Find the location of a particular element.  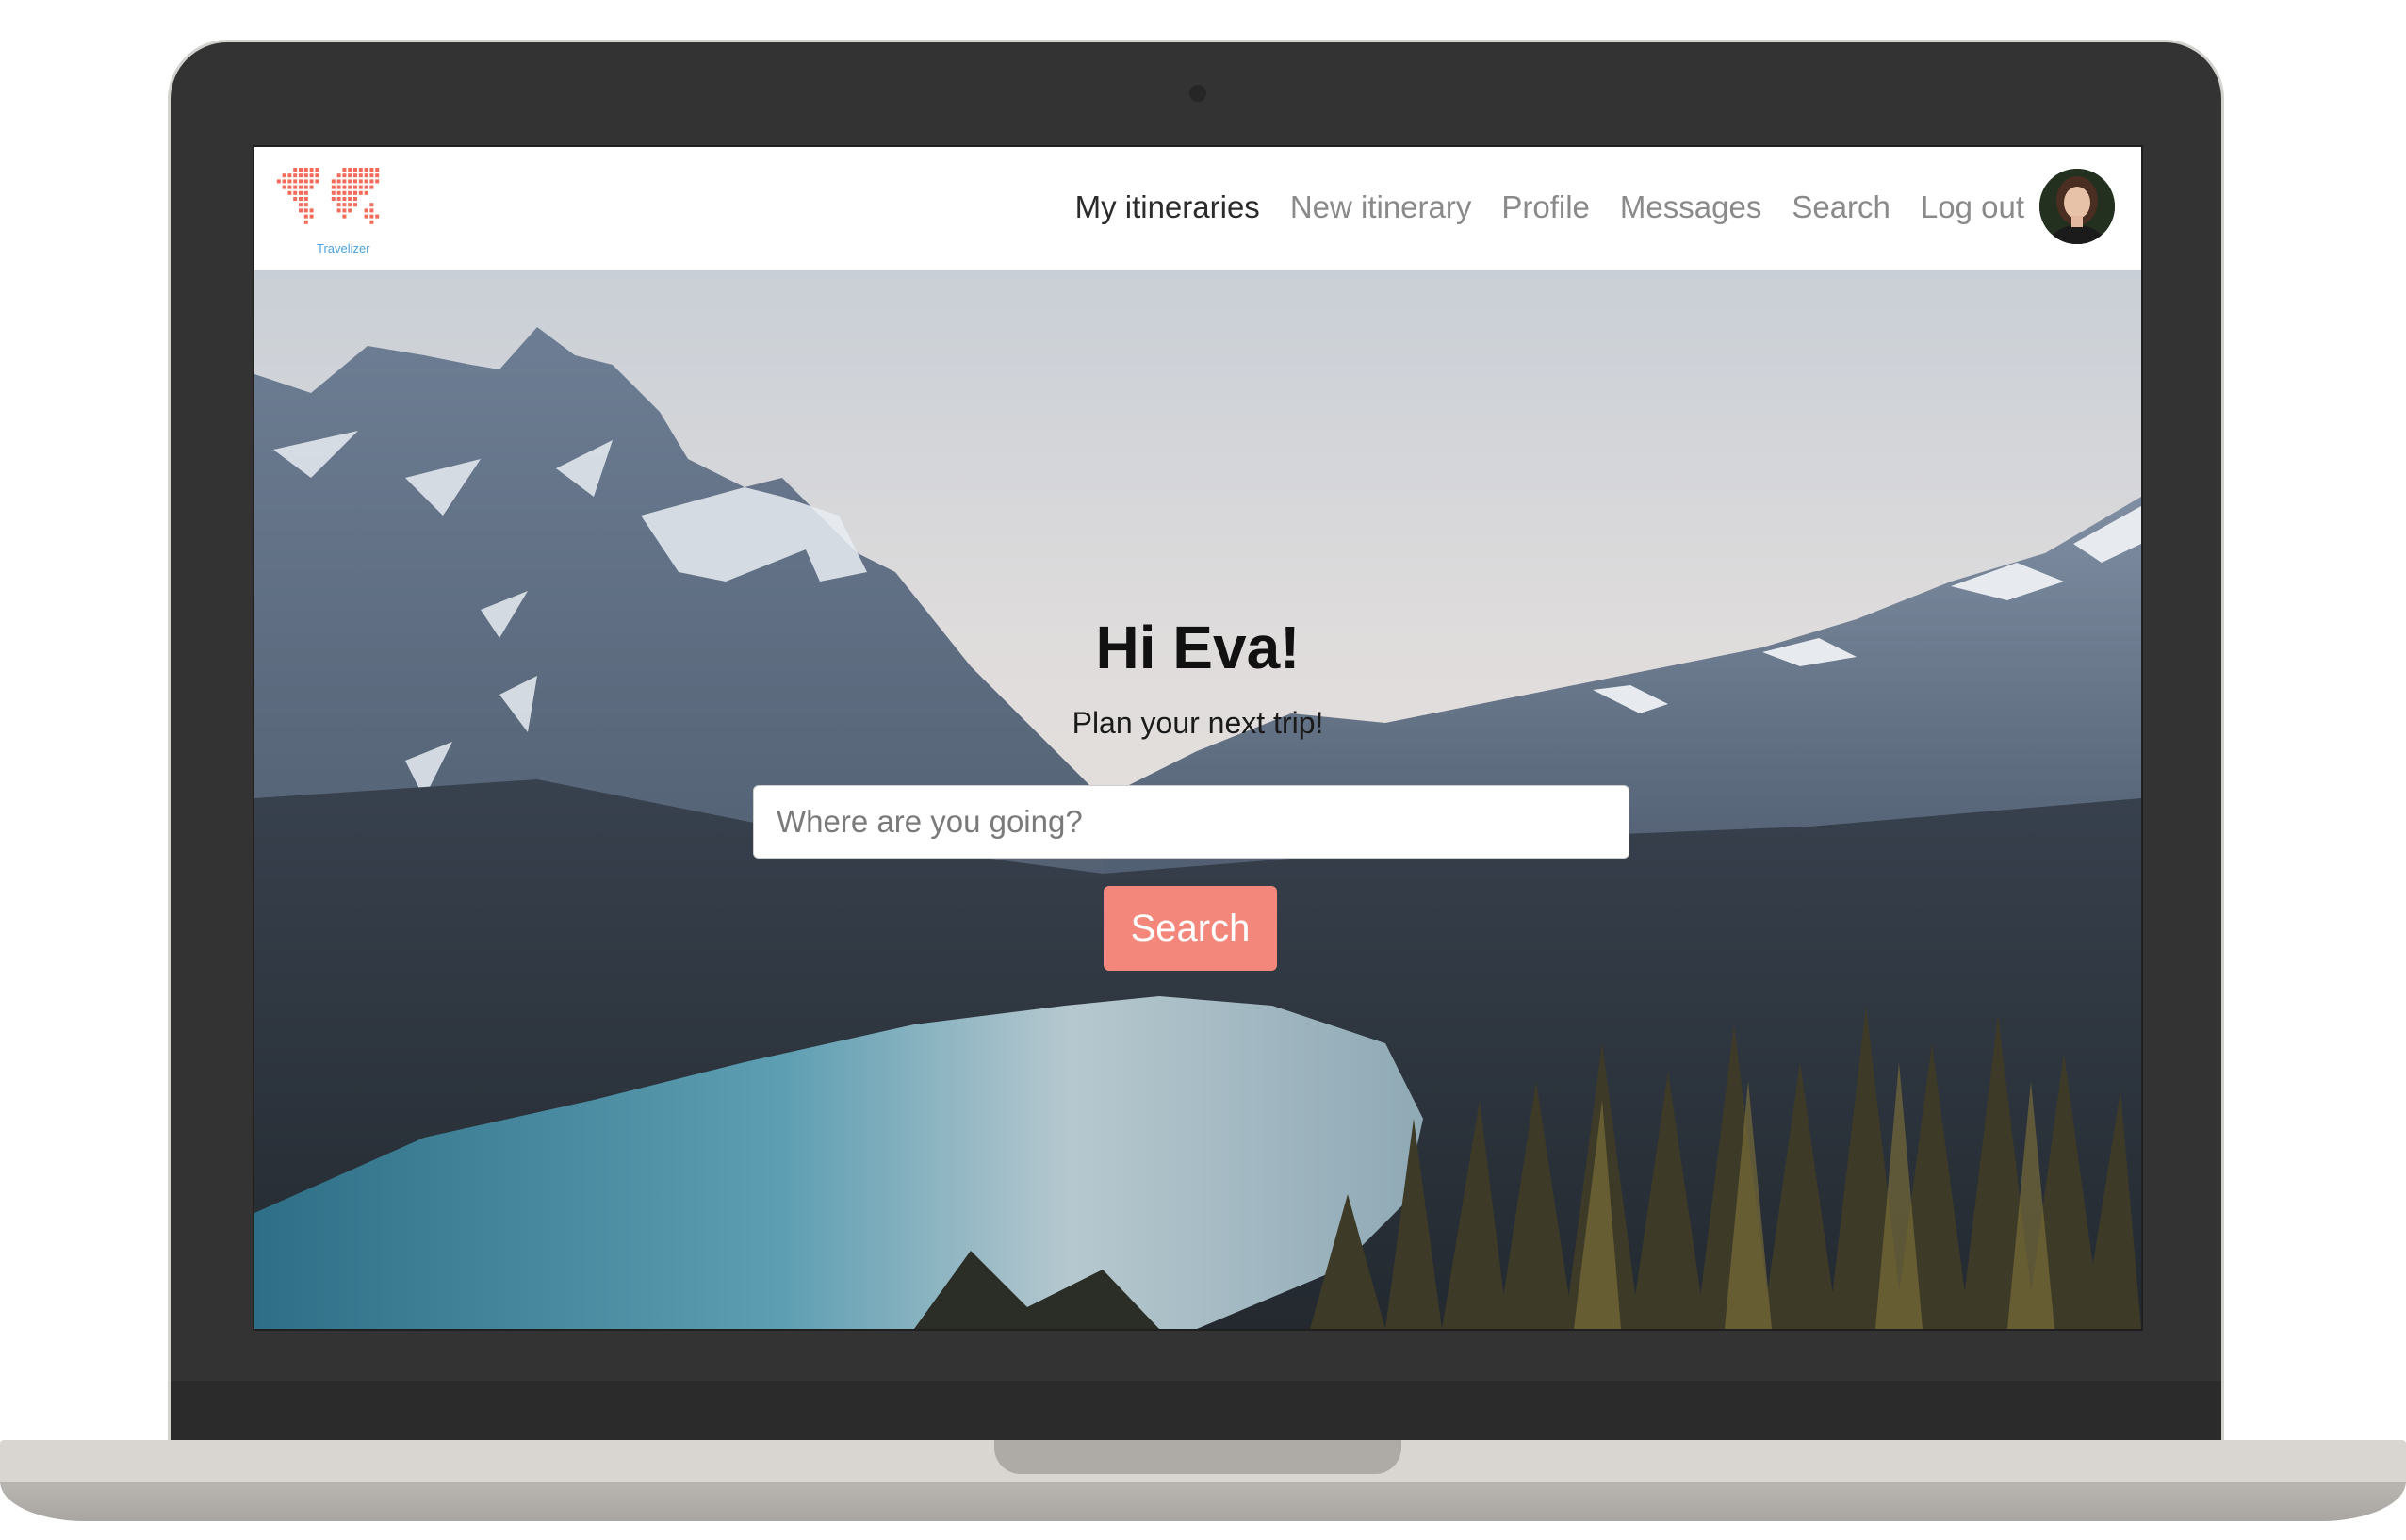

laptop-notch is located at coordinates (1198, 1457).